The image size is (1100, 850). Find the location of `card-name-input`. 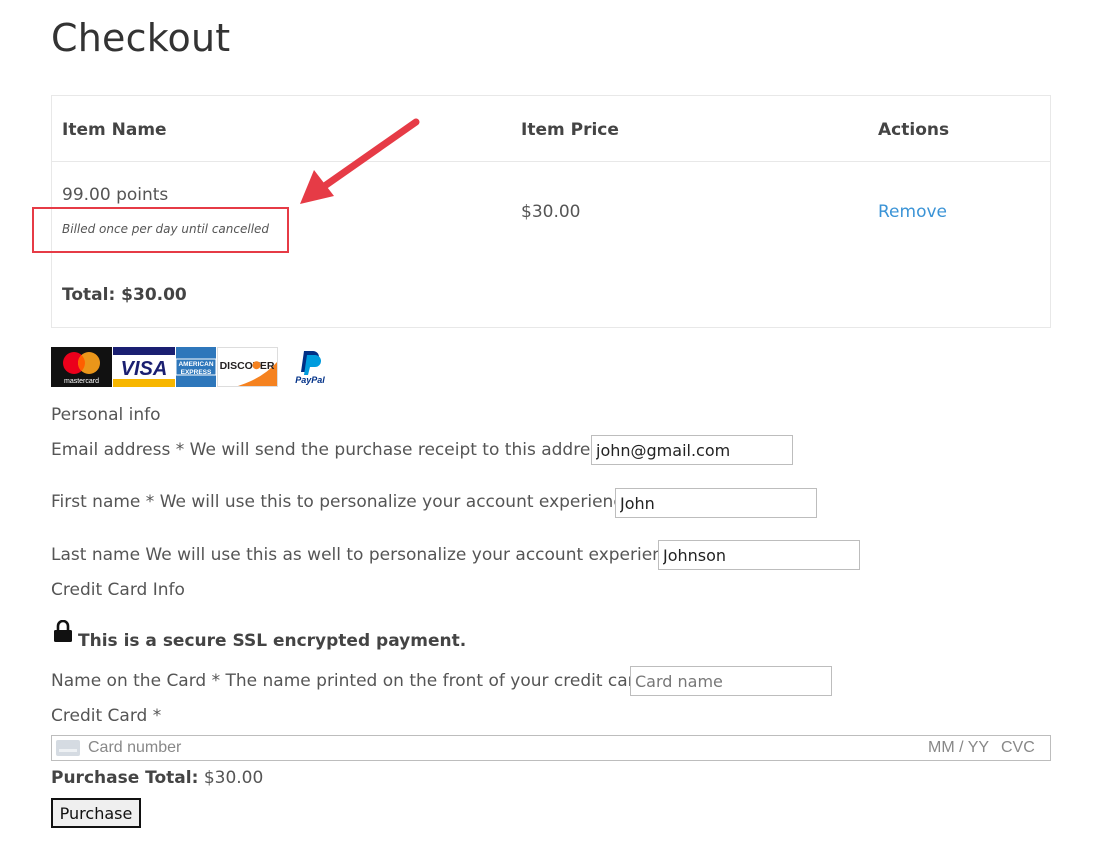

card-name-input is located at coordinates (731, 681).